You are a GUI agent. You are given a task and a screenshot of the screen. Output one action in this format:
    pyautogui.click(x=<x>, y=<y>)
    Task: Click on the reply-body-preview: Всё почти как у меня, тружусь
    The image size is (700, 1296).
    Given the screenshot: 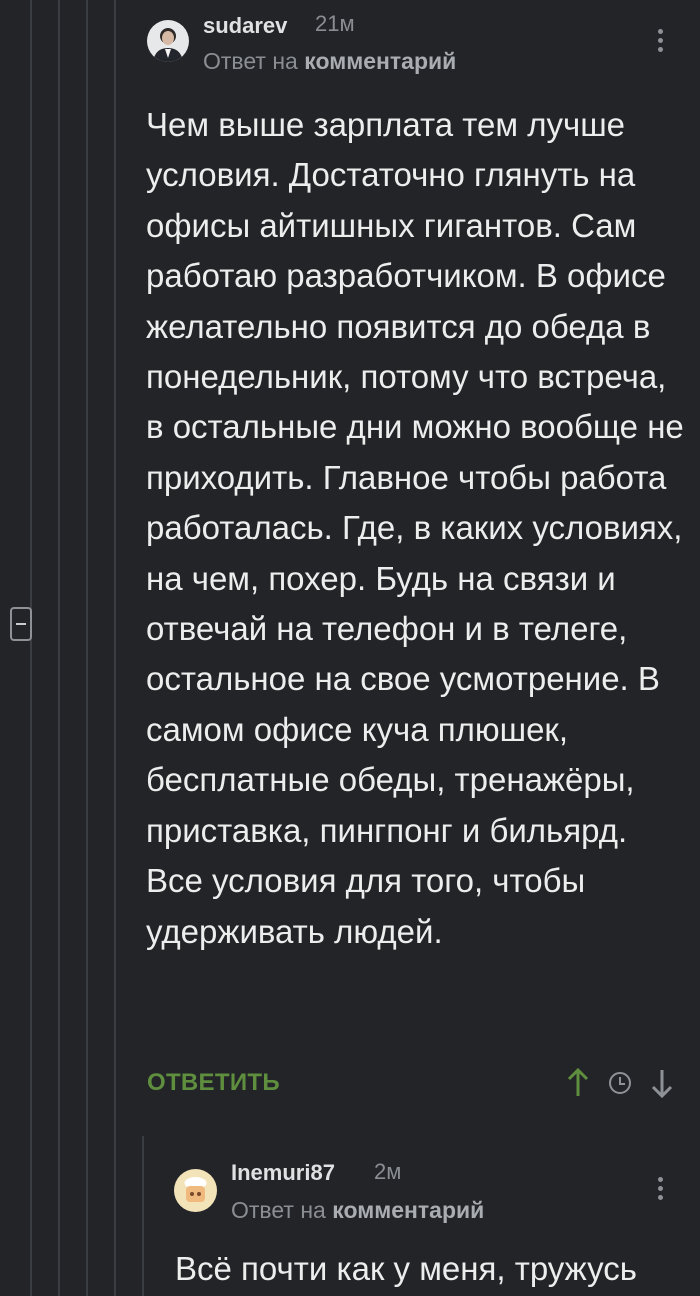 What is the action you would take?
    pyautogui.click(x=406, y=1268)
    